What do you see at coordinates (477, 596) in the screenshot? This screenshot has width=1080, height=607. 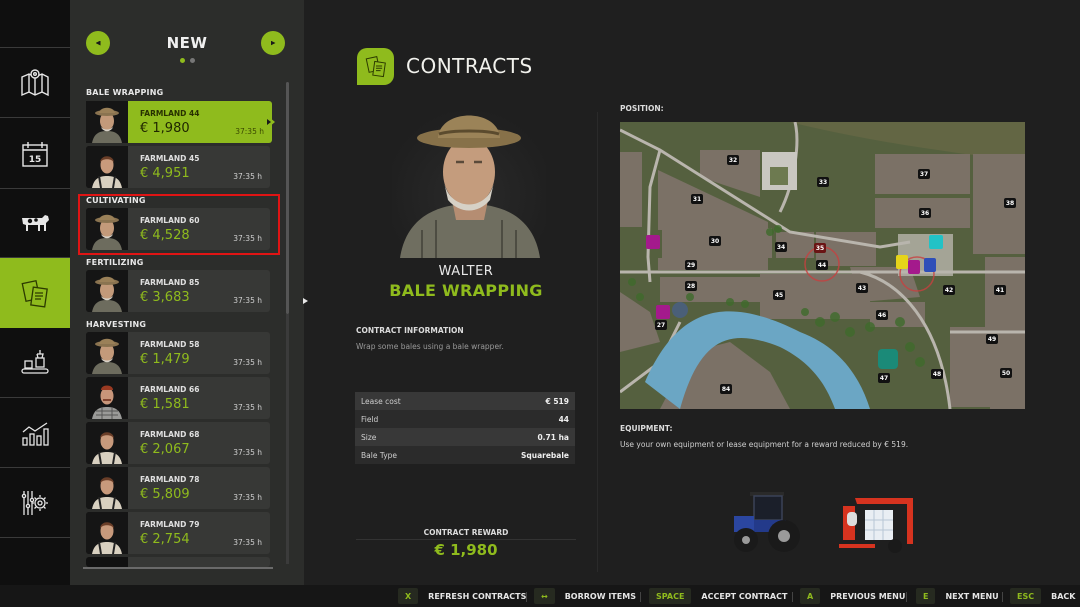 I see `hint-label: REFRESH CONTRACTS` at bounding box center [477, 596].